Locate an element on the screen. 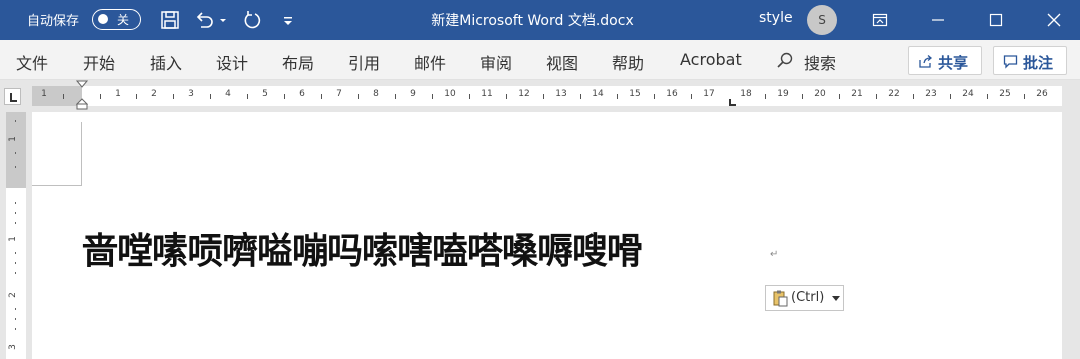 This screenshot has height=359, width=1080. paste-options-button: (Ctrl) is located at coordinates (804, 298).